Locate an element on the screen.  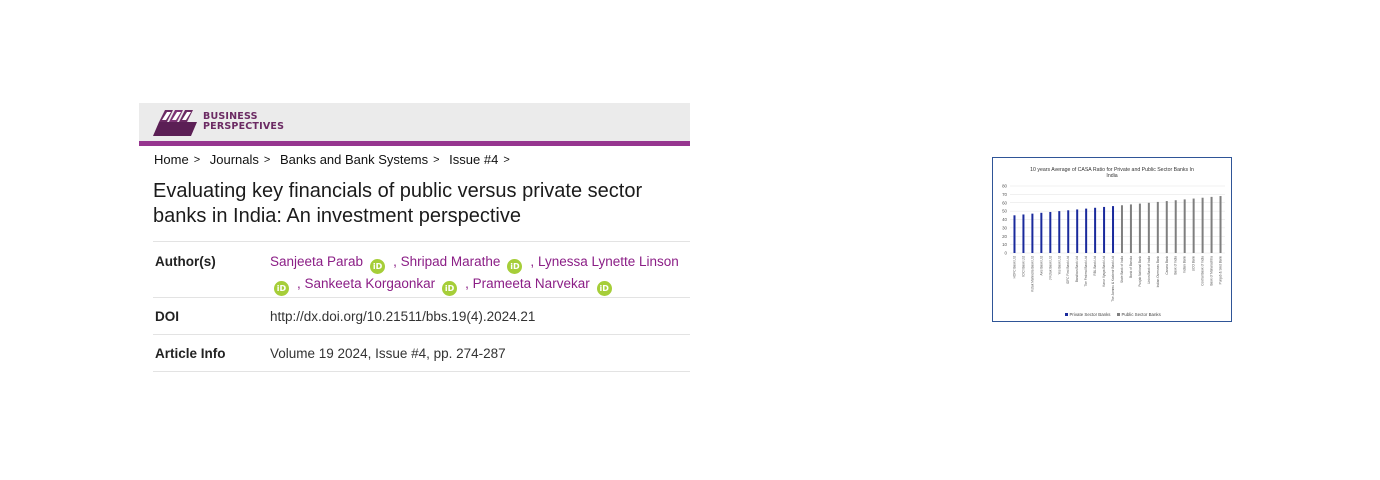
x-tick-label: J Kotak Bank Ltd is located at coordinates (1050, 268).